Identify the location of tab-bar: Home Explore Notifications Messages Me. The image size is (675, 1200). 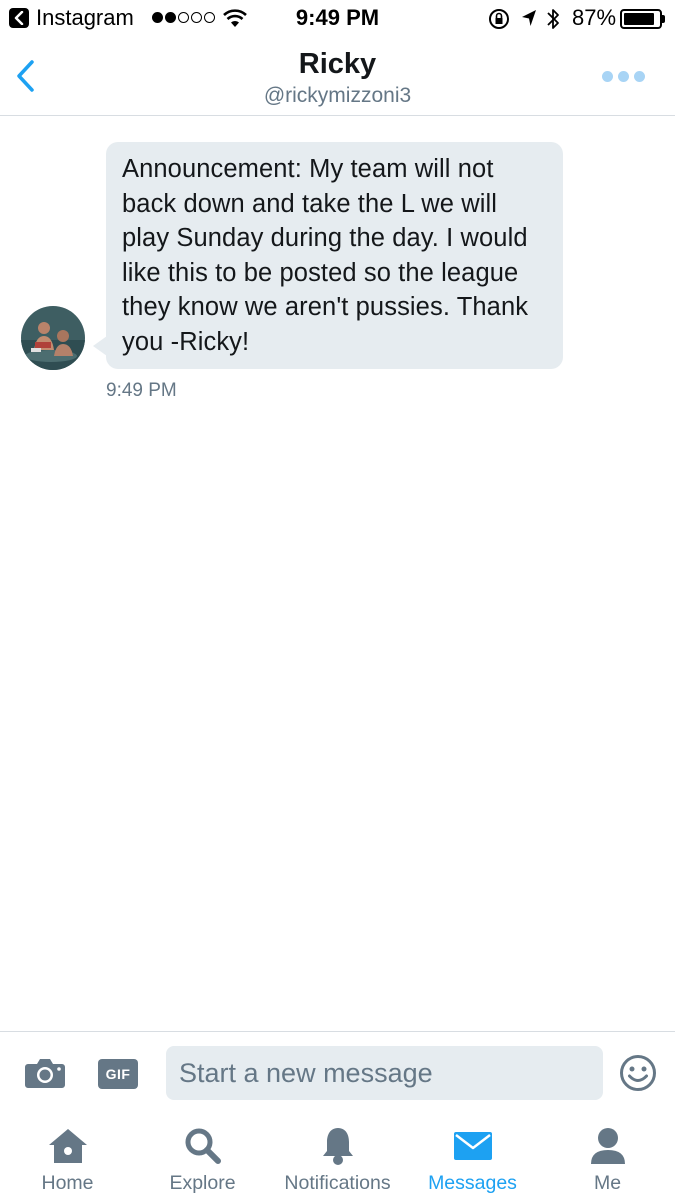
(337, 1157).